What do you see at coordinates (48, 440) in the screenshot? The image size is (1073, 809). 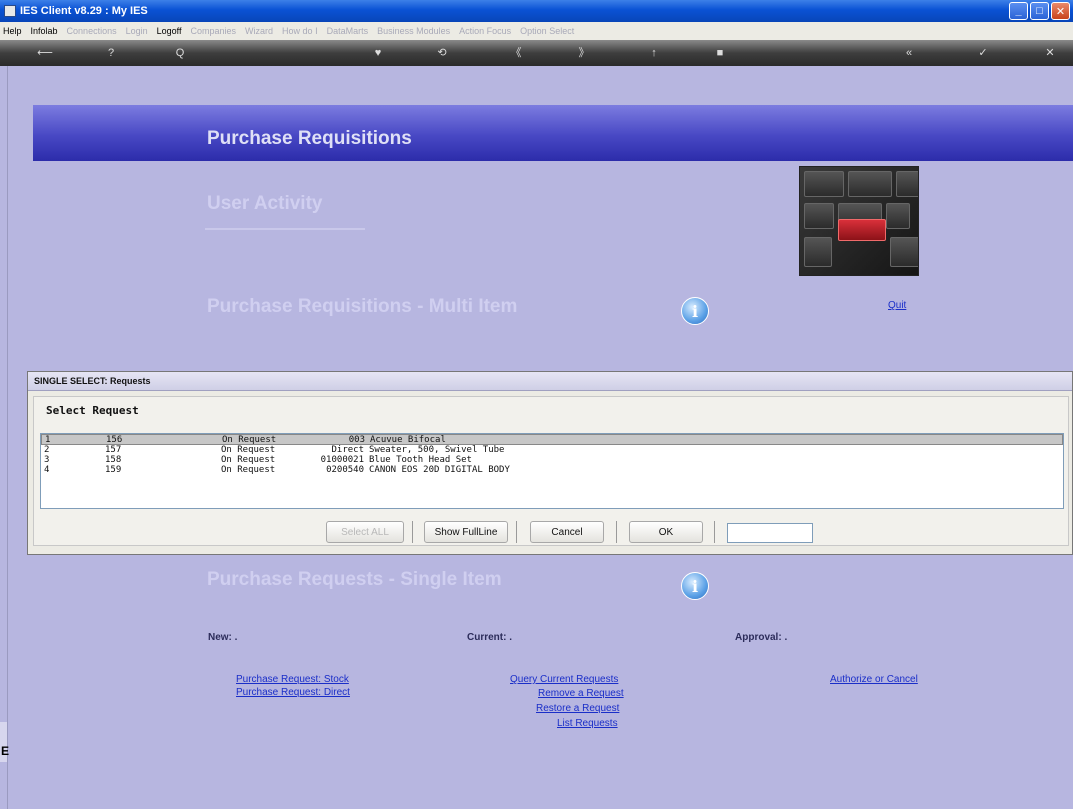 I see `row-number: 1` at bounding box center [48, 440].